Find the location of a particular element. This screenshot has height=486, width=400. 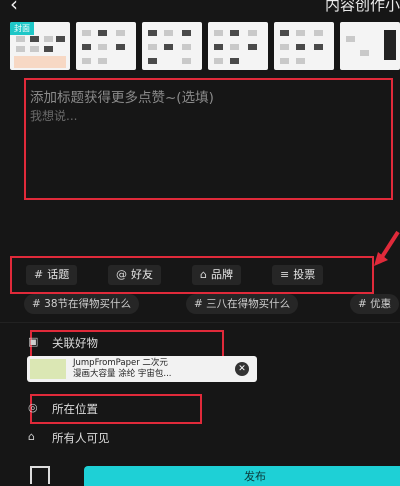

topic-button-label: 话题 is located at coordinates (58, 274).